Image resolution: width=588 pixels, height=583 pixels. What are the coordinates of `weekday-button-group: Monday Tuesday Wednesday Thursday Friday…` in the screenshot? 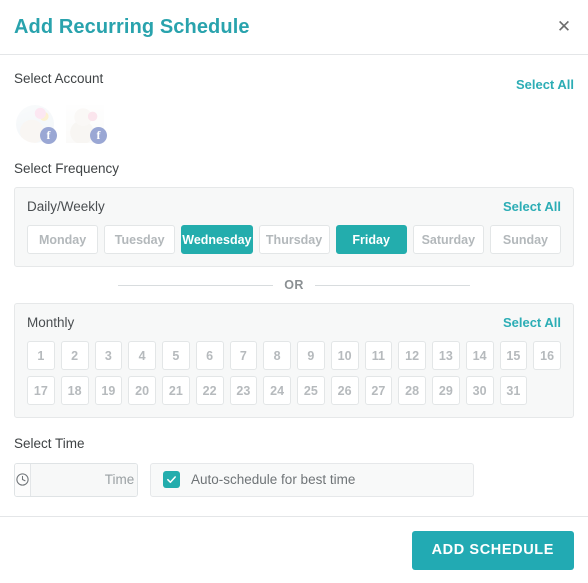 It's located at (294, 240).